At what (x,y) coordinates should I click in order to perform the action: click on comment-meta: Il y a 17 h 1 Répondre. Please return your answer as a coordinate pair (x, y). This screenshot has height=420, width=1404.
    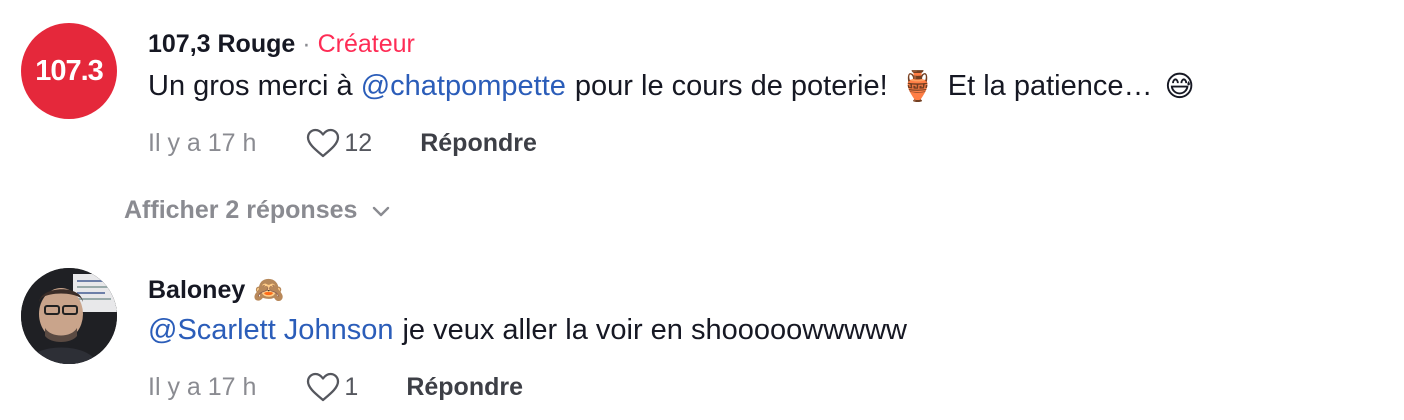
    Looking at the image, I should click on (335, 387).